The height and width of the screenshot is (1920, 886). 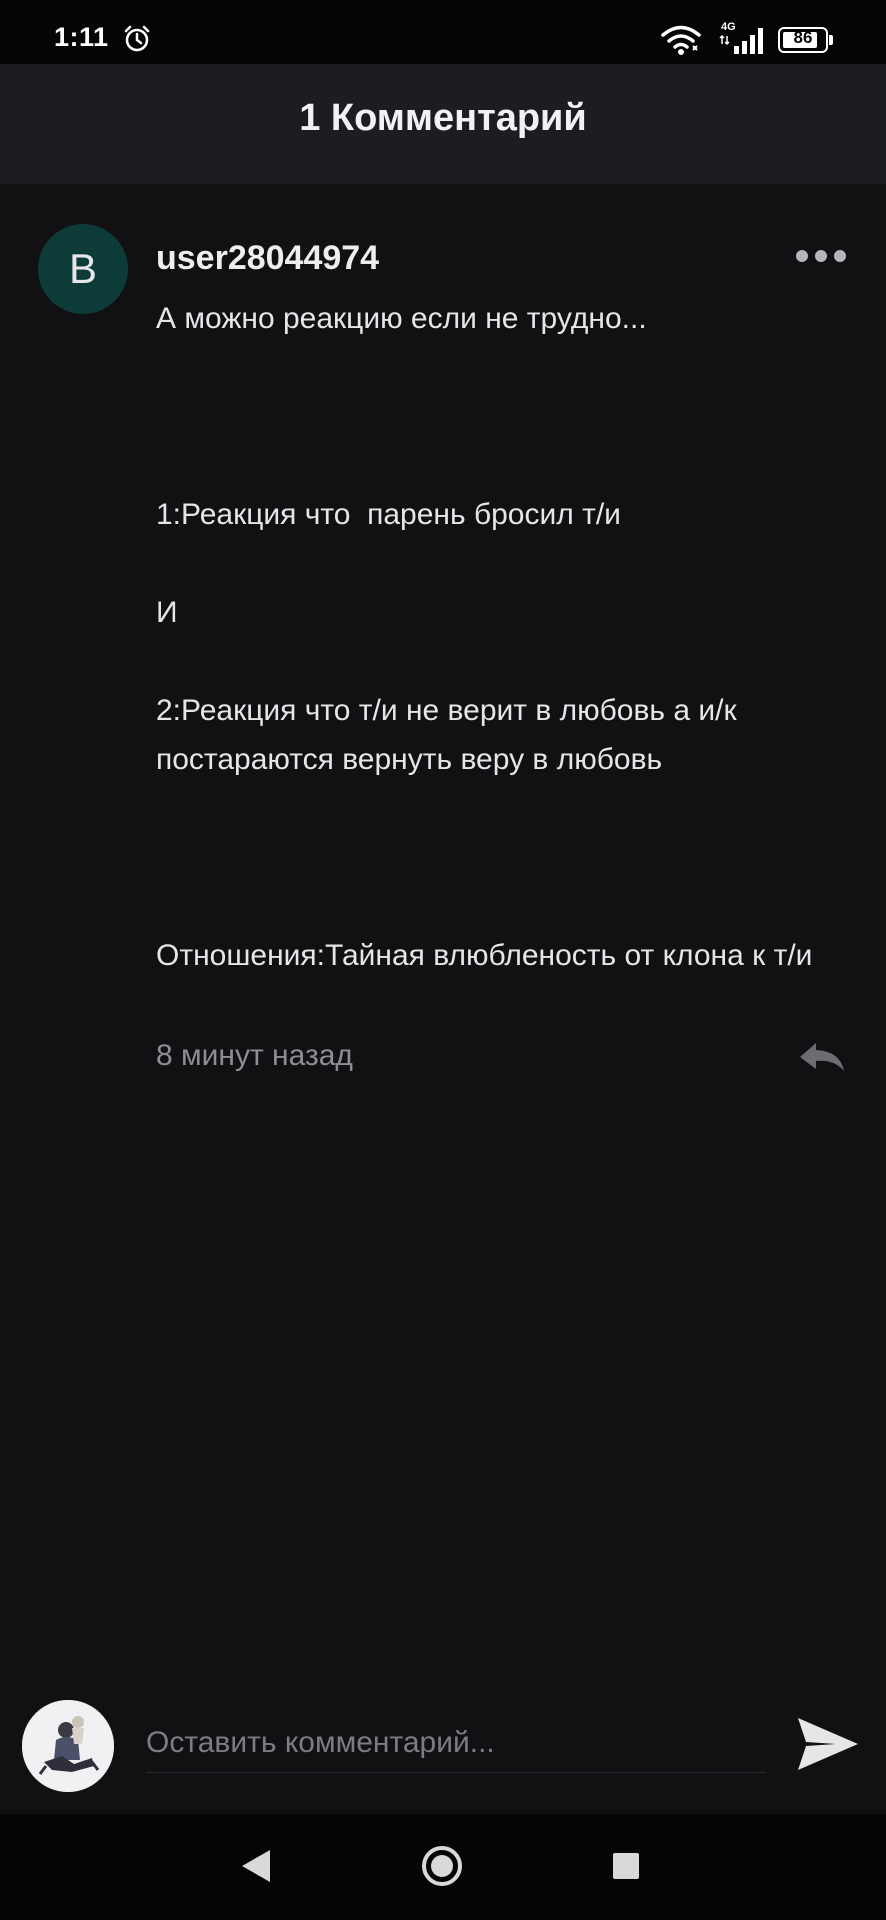 I want to click on signal-icon, so click(x=741, y=41).